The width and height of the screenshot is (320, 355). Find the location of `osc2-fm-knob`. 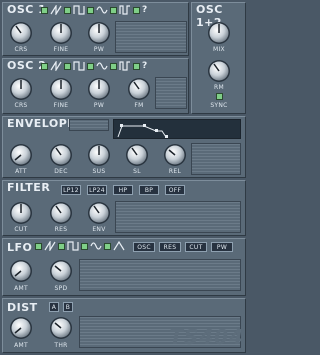

osc2-fm-knob is located at coordinates (139, 89).